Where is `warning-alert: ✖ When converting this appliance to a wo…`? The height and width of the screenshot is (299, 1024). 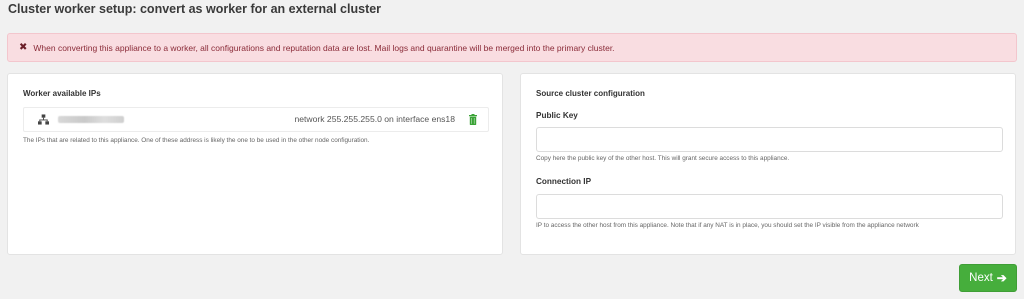 warning-alert: ✖ When converting this appliance to a wo… is located at coordinates (512, 47).